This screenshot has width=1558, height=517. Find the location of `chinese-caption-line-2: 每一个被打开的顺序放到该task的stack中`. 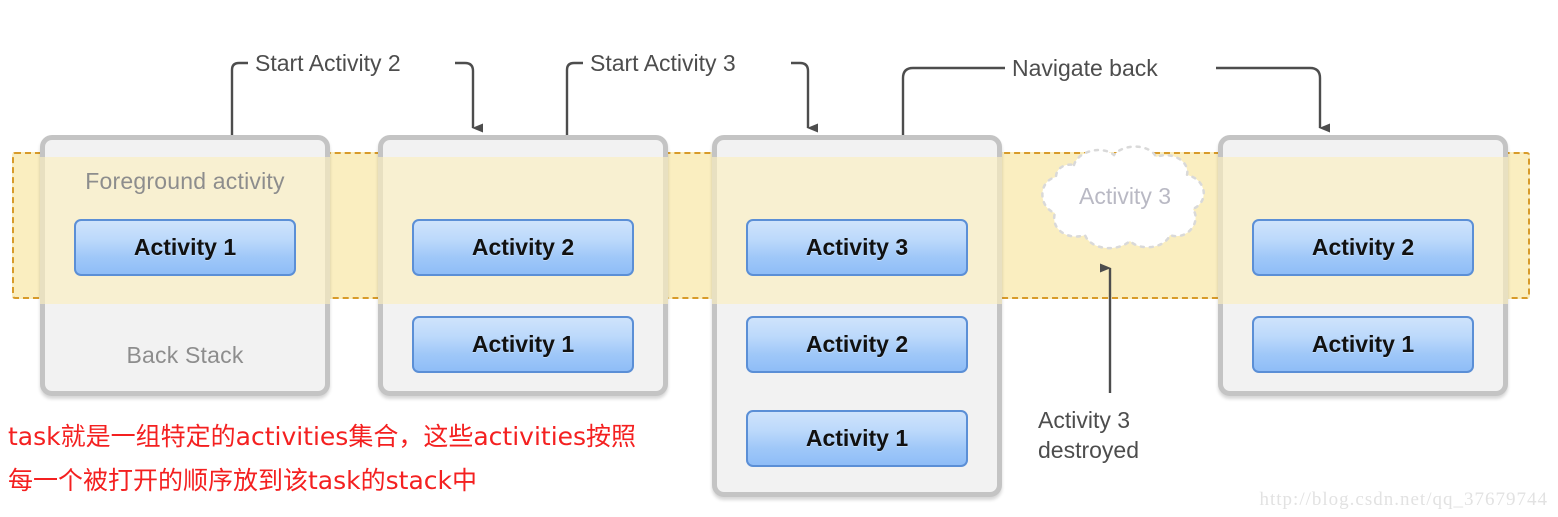

chinese-caption-line-2: 每一个被打开的顺序放到该task的stack中 is located at coordinates (242, 480).